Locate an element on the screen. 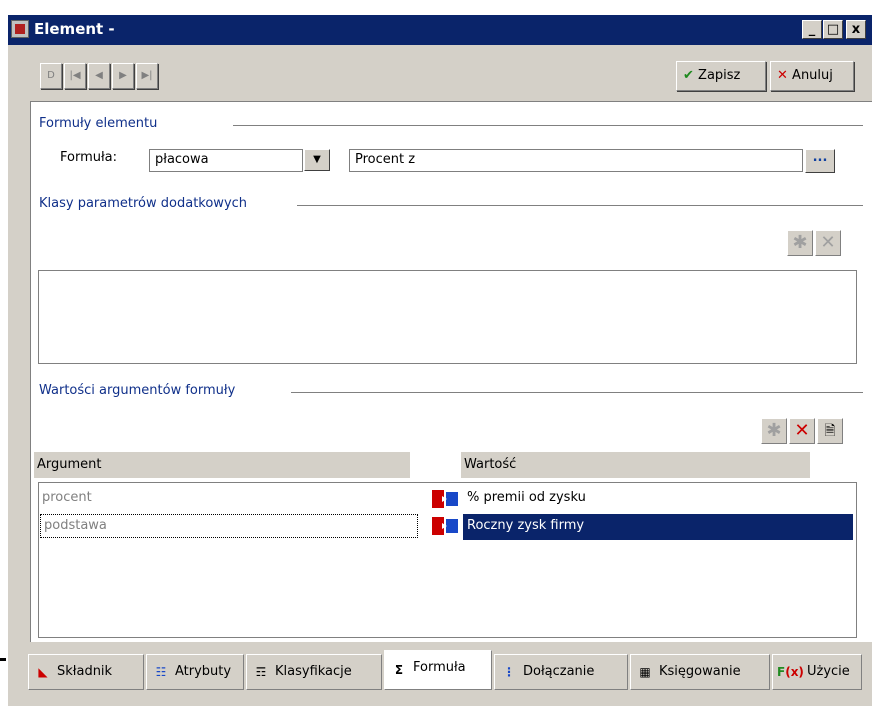  add-class-button: ✱ is located at coordinates (800, 243).